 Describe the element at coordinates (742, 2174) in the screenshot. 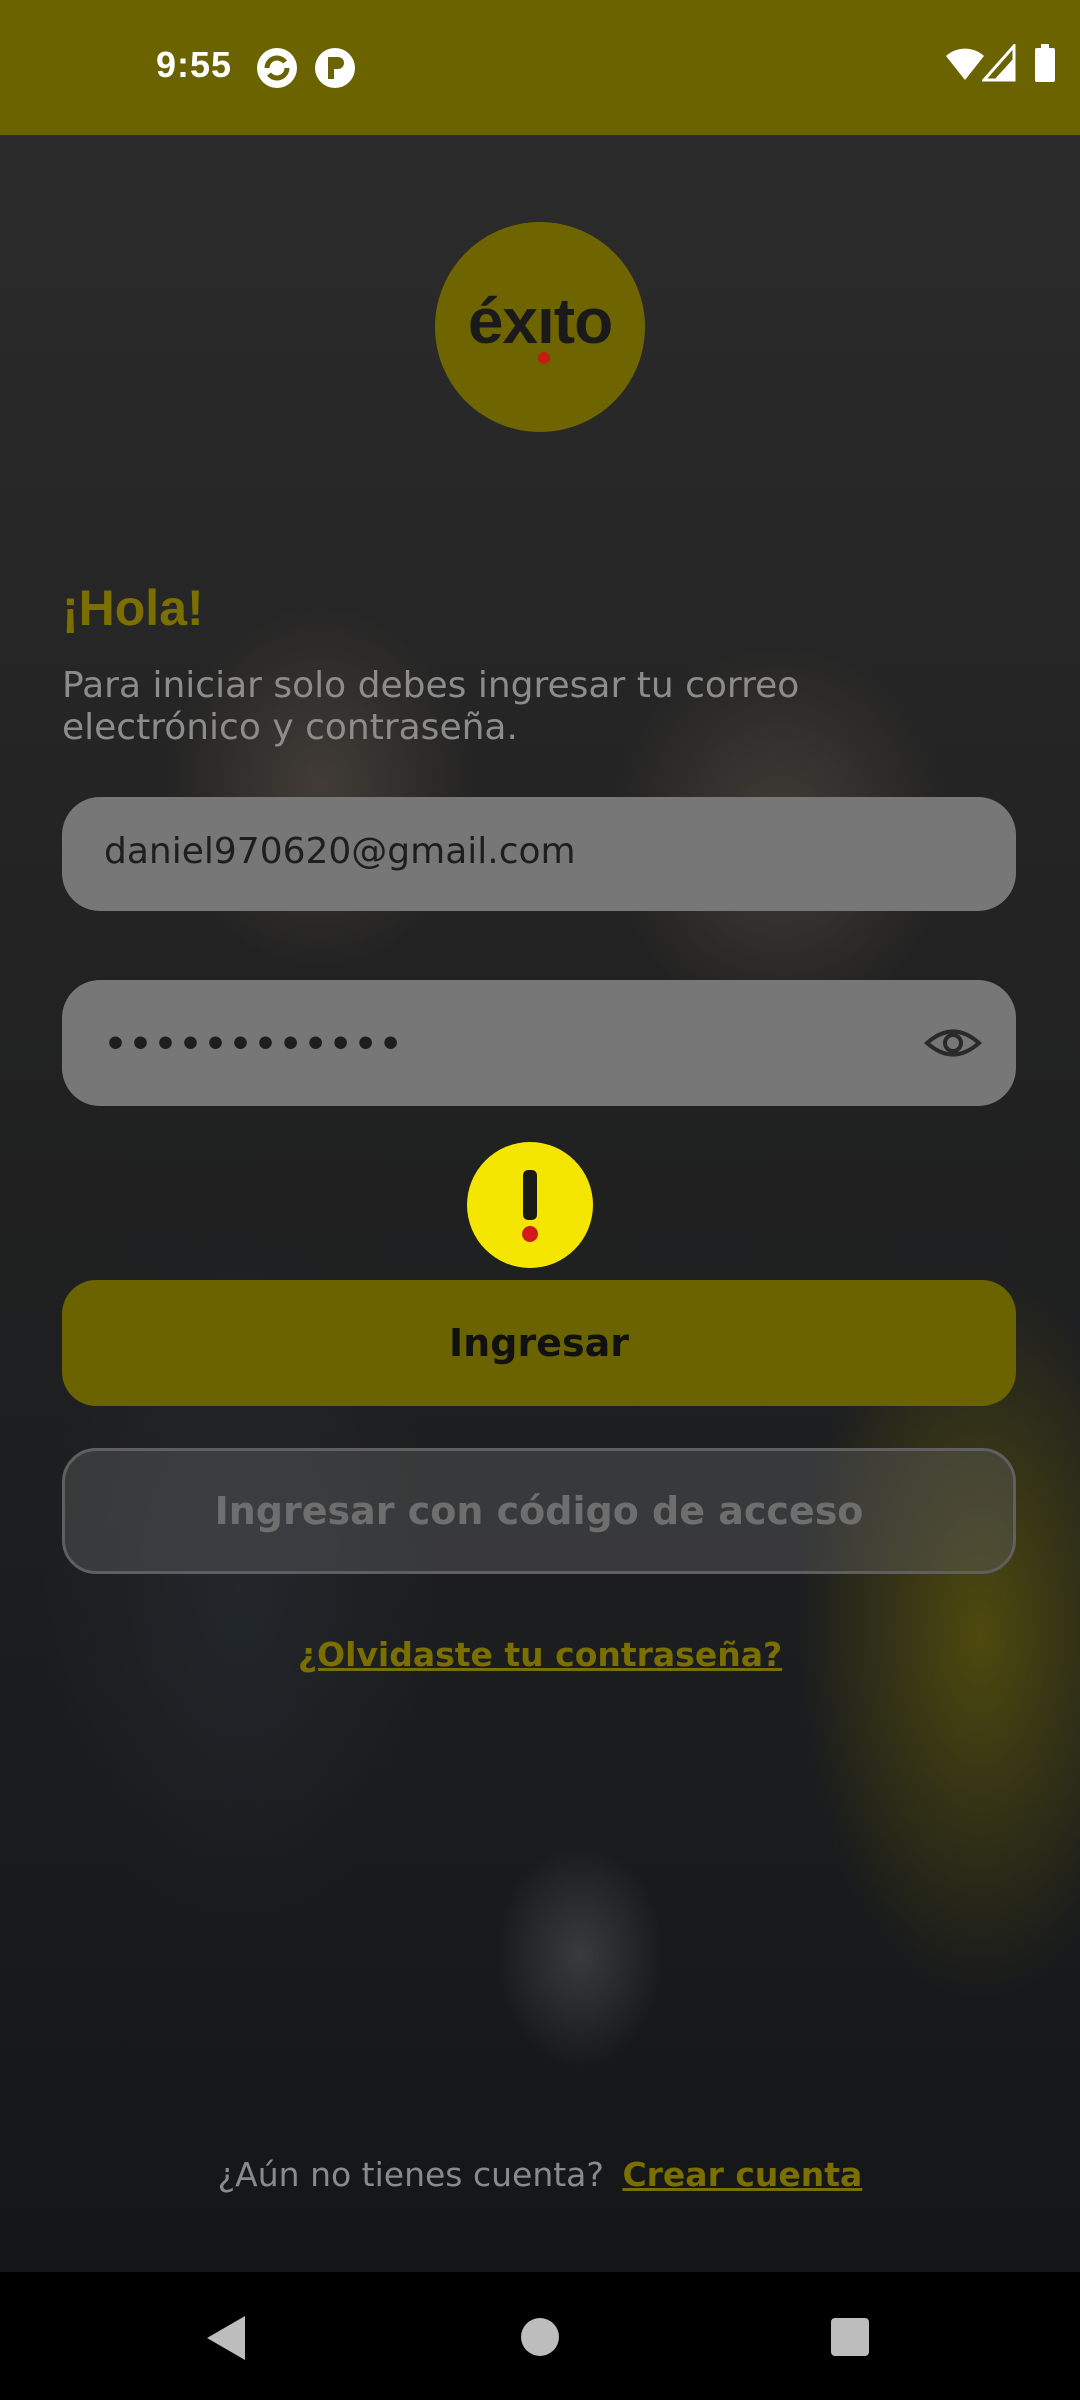

I see `create-account-link: Crear cuenta` at that location.